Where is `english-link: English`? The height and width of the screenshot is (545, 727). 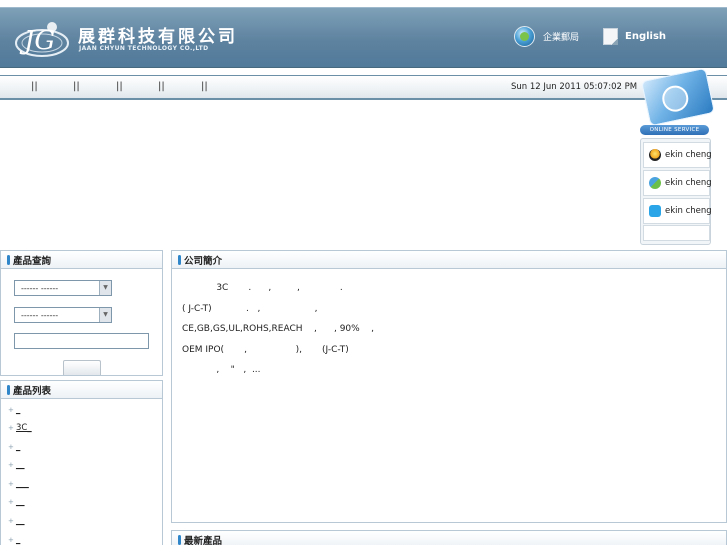 english-link: English is located at coordinates (634, 36).